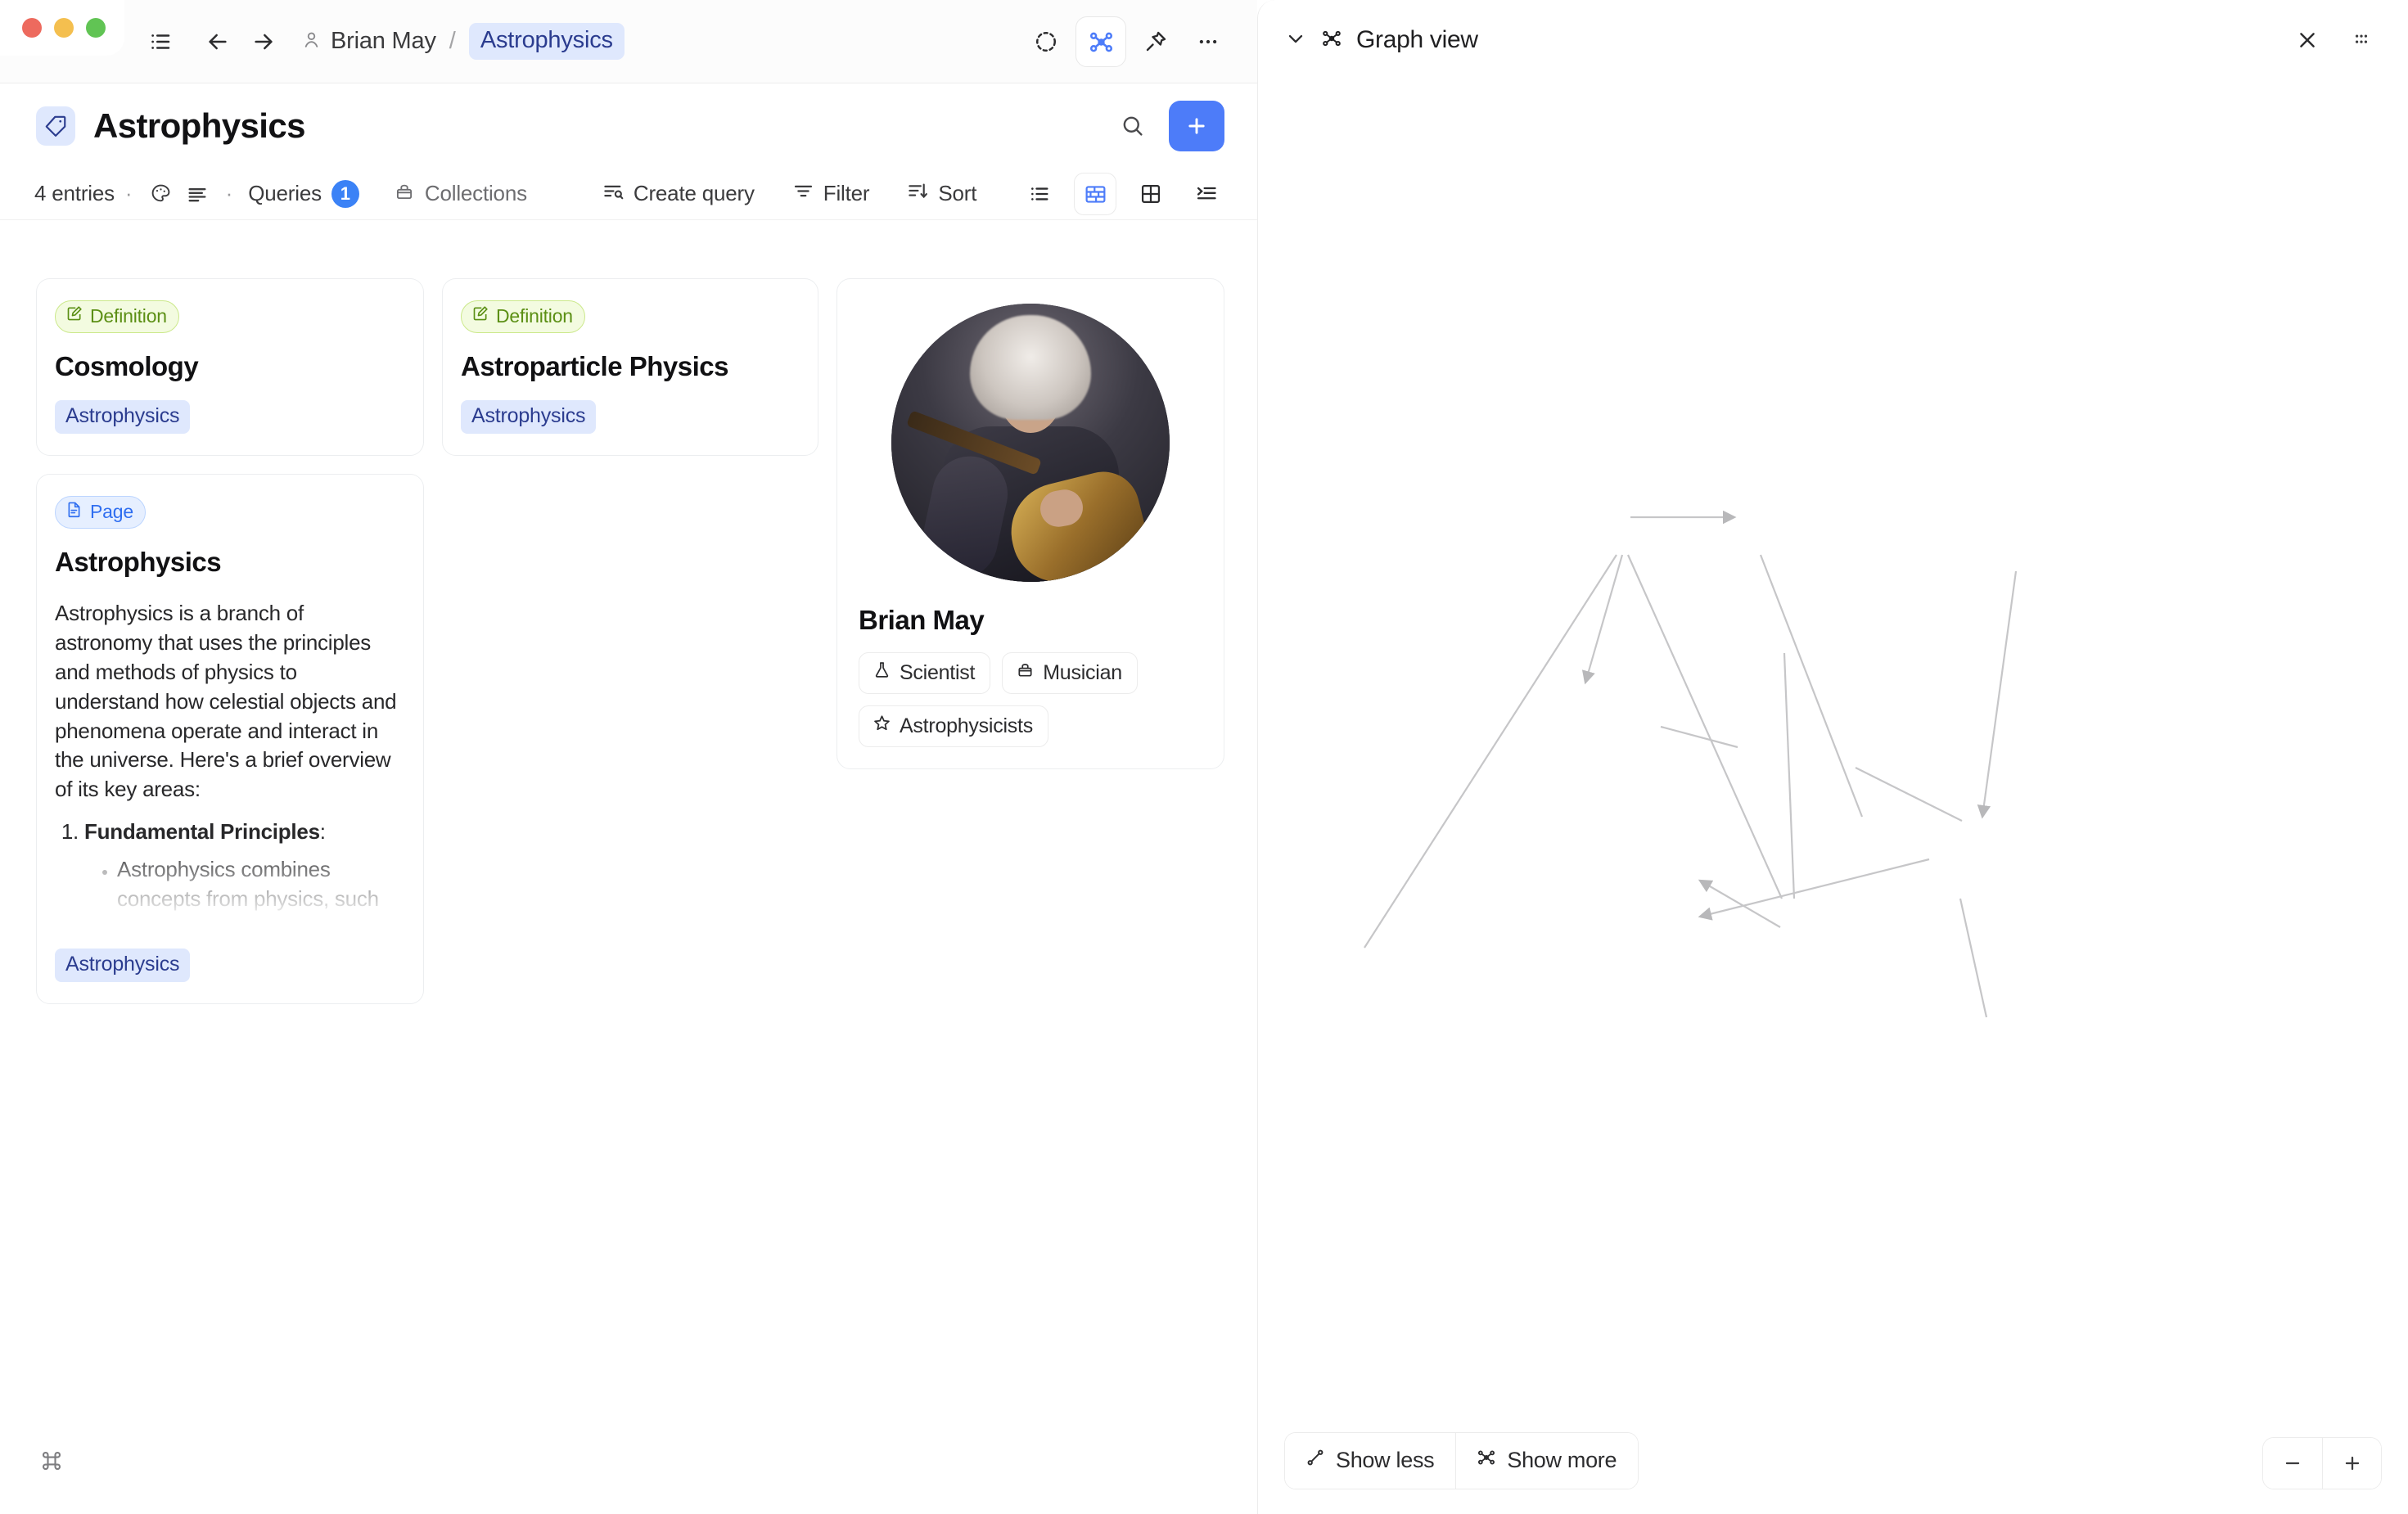 This screenshot has width=2408, height=1514. I want to click on masonry-view-icon, so click(1095, 194).